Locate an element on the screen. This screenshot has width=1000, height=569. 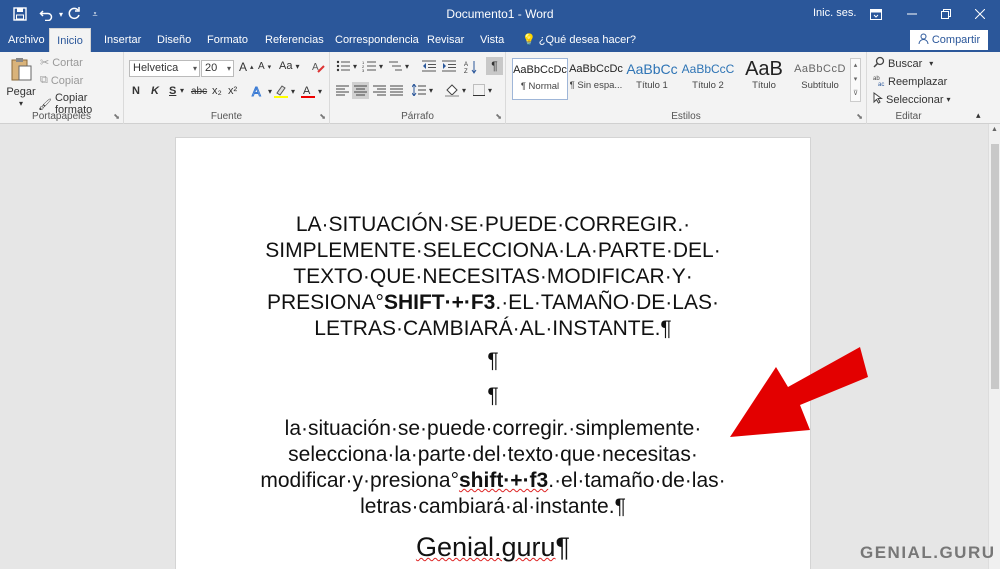
tab-diseno: Diseño is located at coordinates (174, 40).